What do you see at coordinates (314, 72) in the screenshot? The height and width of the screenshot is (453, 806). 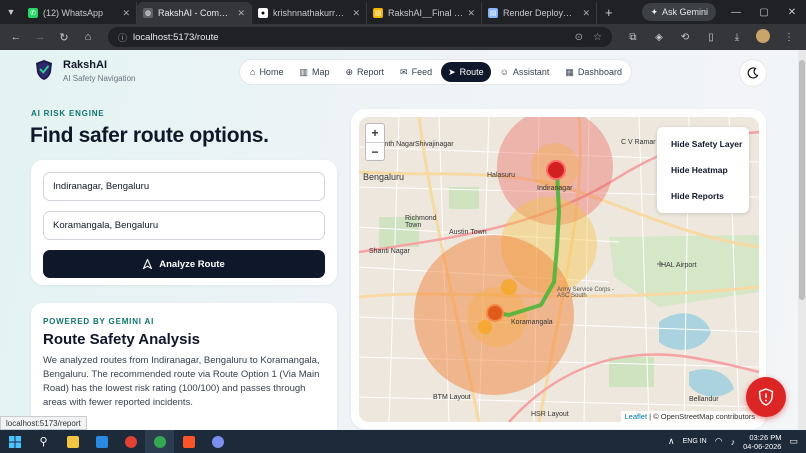 I see `nav-map: ▥ Map` at bounding box center [314, 72].